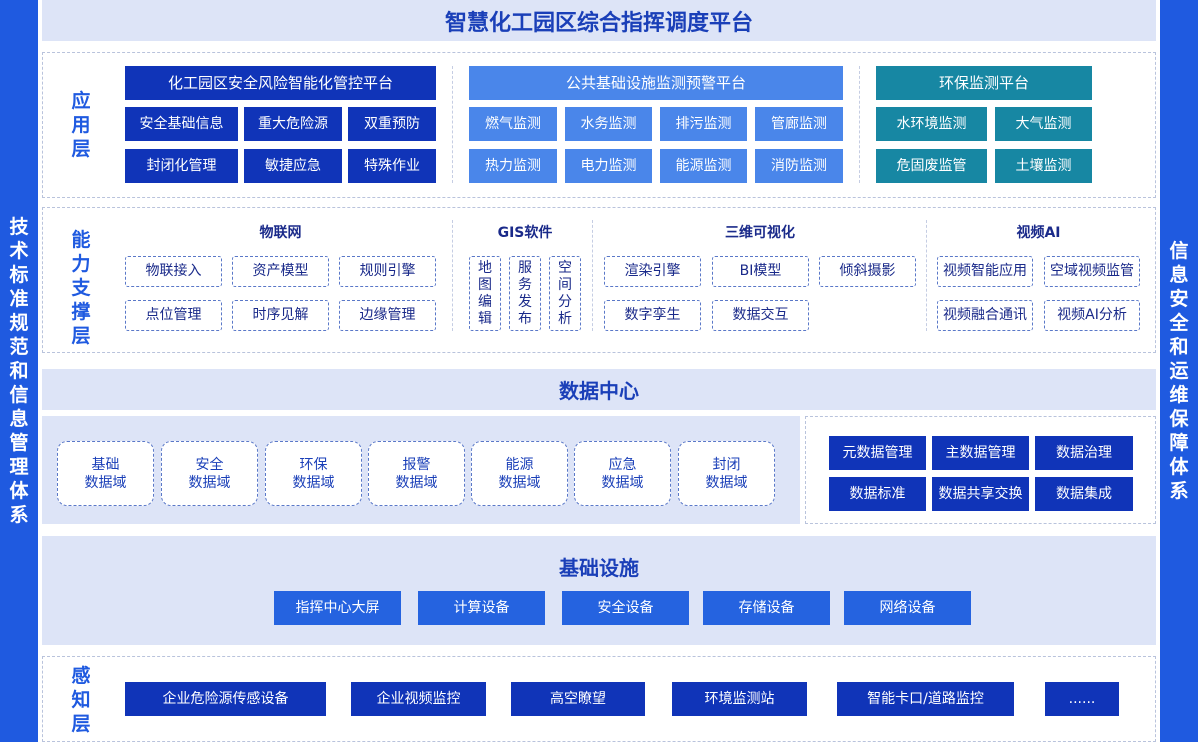  What do you see at coordinates (81, 700) in the screenshot?
I see `perception-layer-label: 感知层` at bounding box center [81, 700].